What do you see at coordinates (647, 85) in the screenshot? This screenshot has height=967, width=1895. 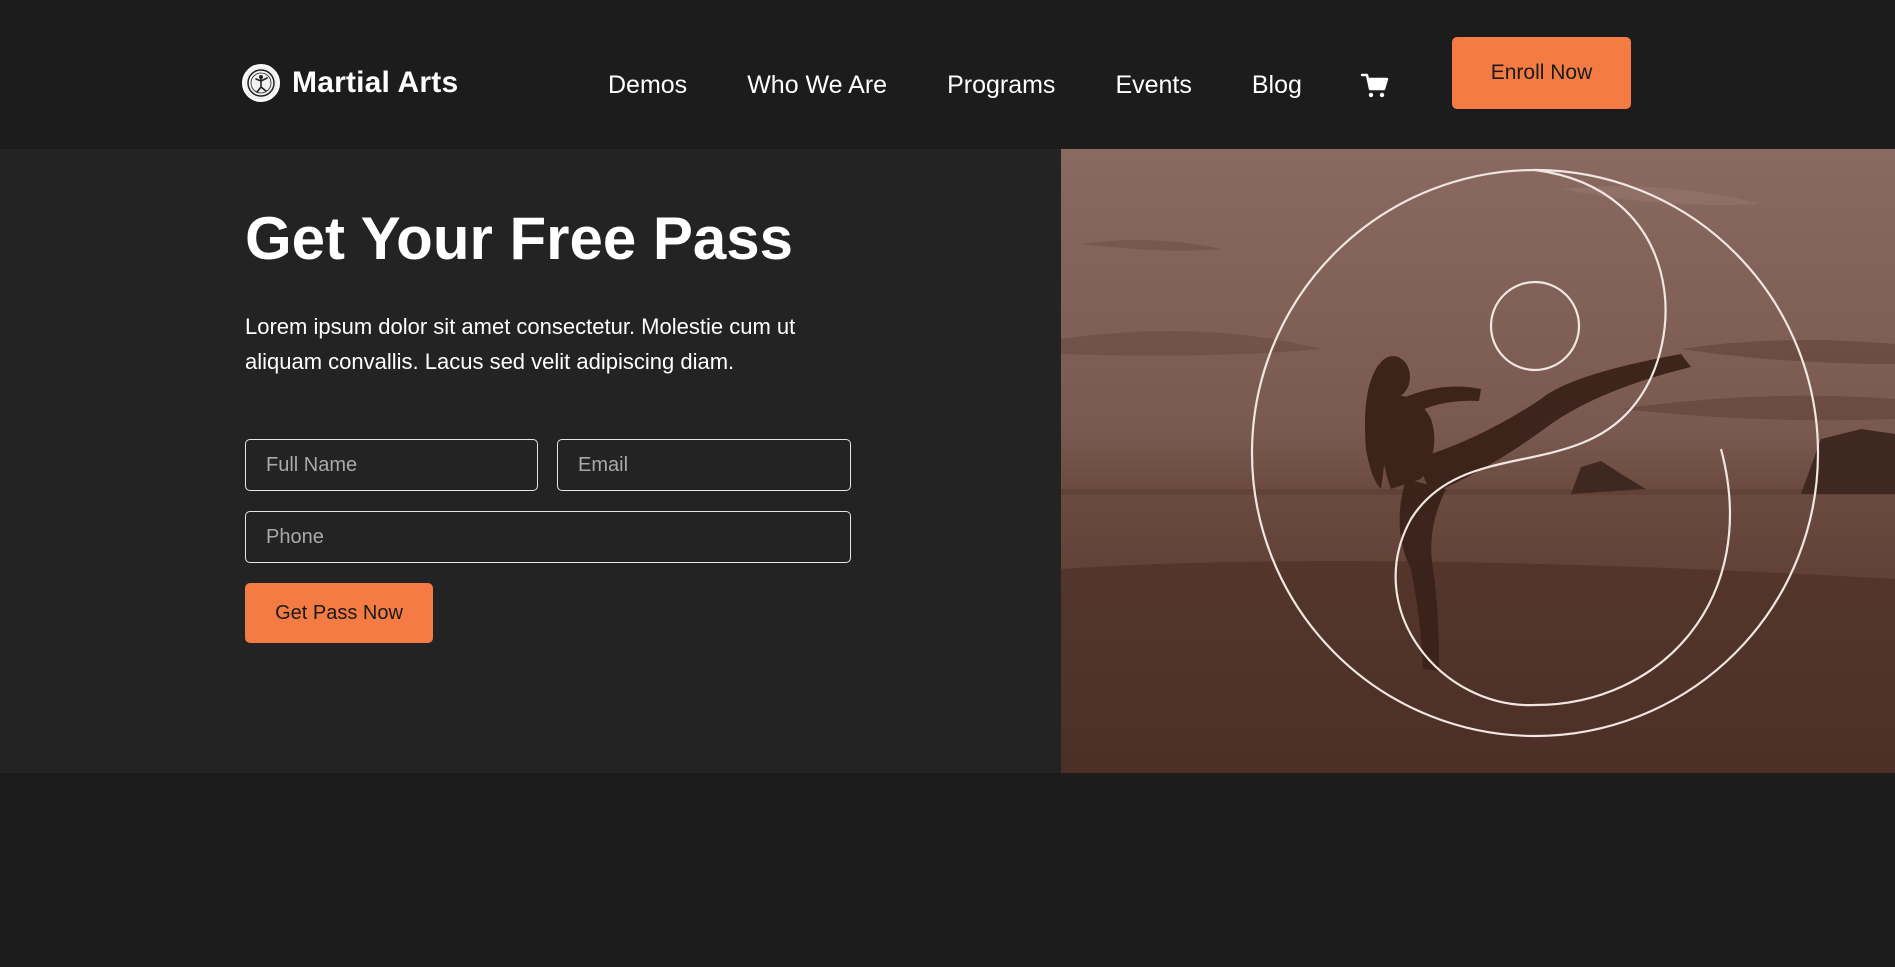 I see `nav-item-demos: Demos` at bounding box center [647, 85].